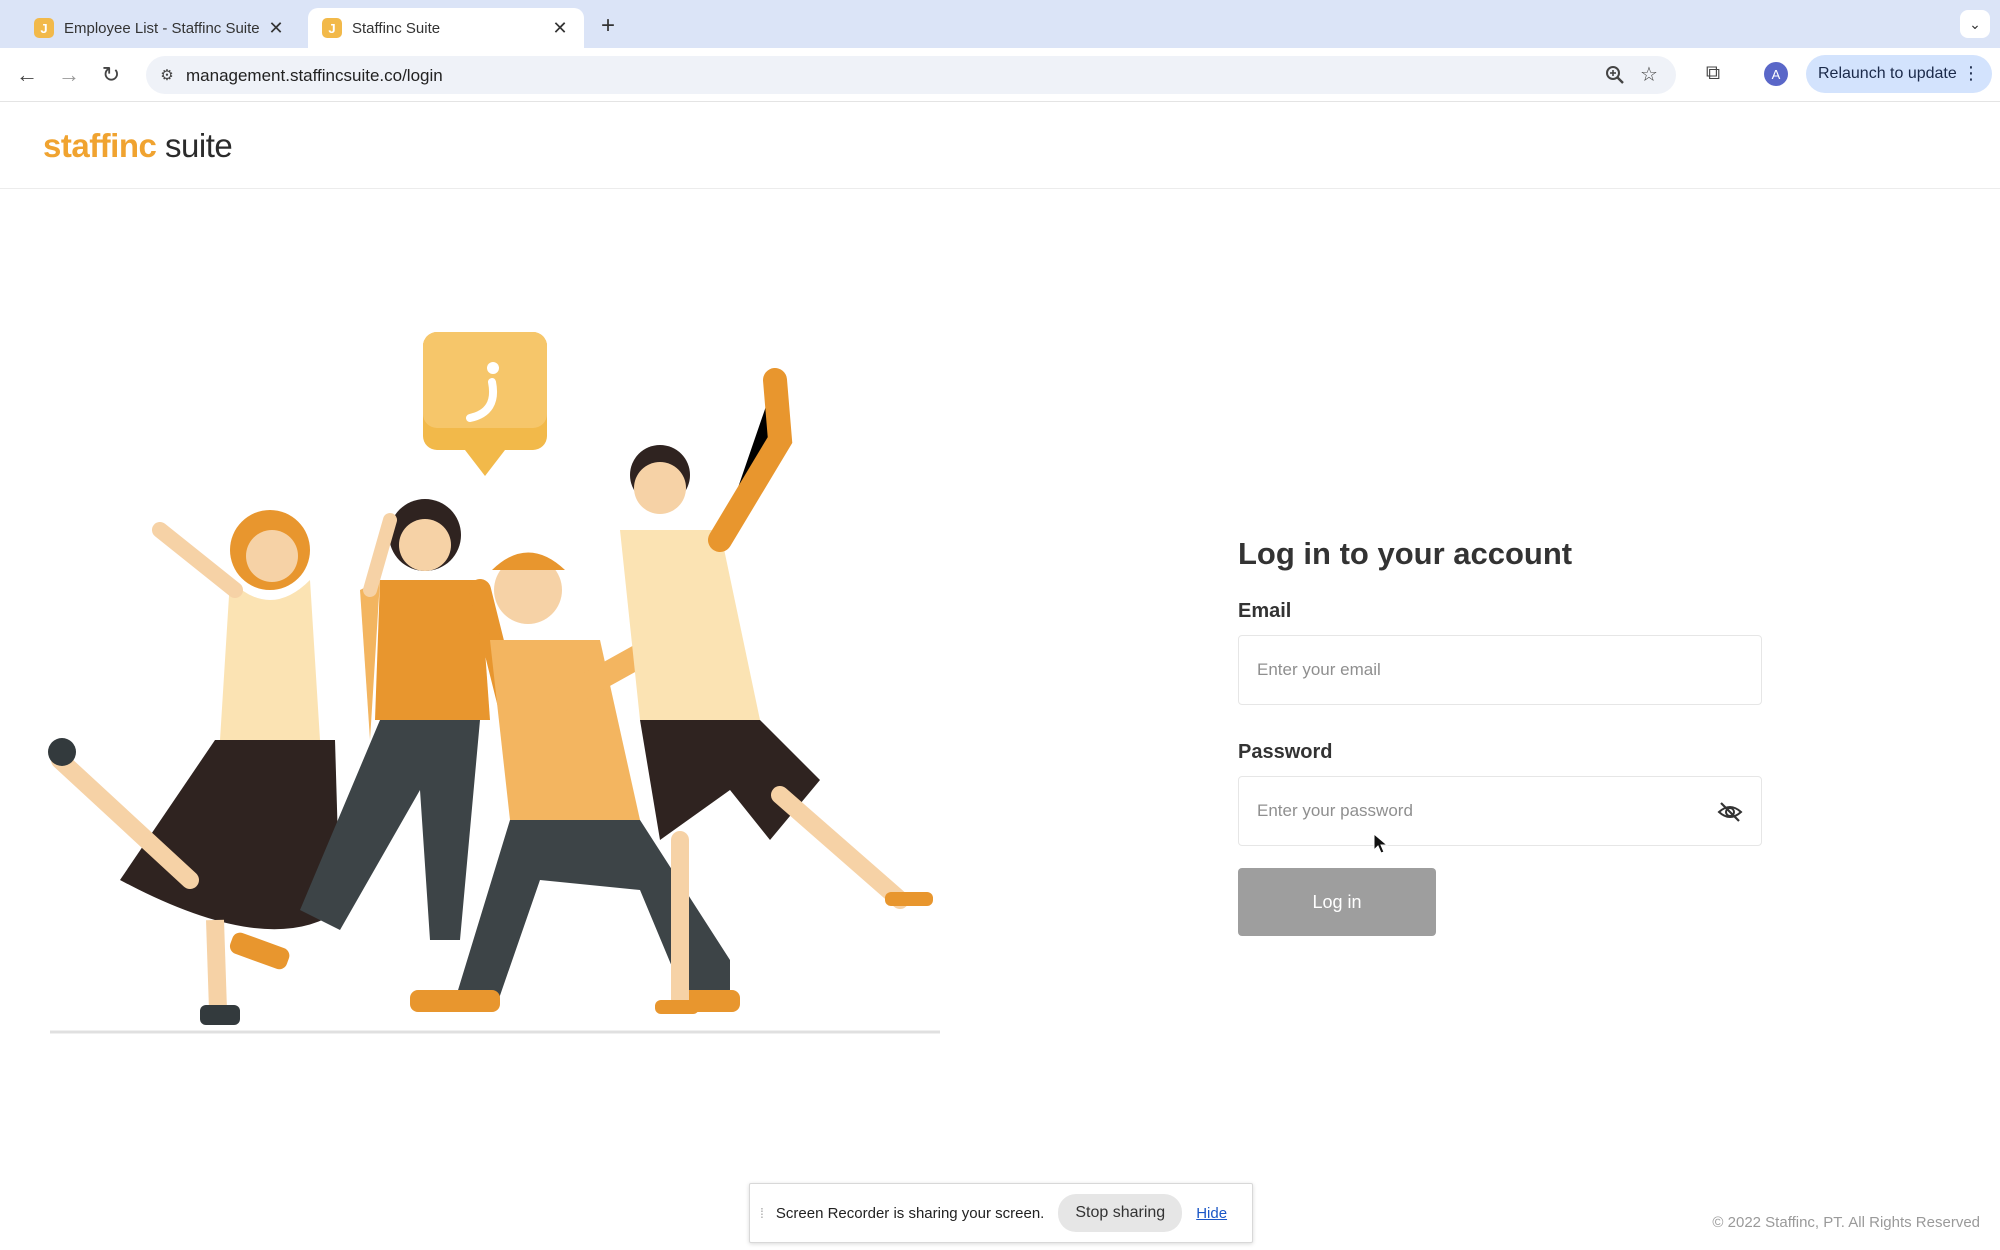  Describe the element at coordinates (194, 767) in the screenshot. I see `person-hijab` at that location.